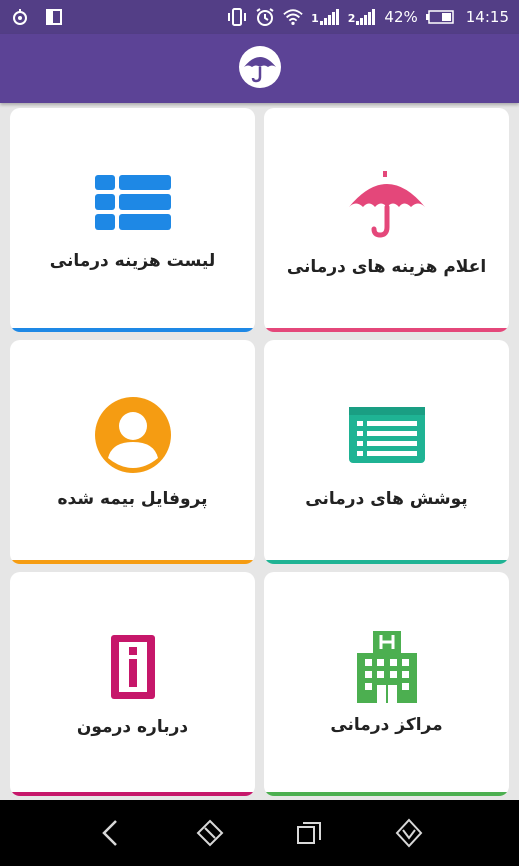  Describe the element at coordinates (401, 17) in the screenshot. I see `battery-percent: 42%` at that location.